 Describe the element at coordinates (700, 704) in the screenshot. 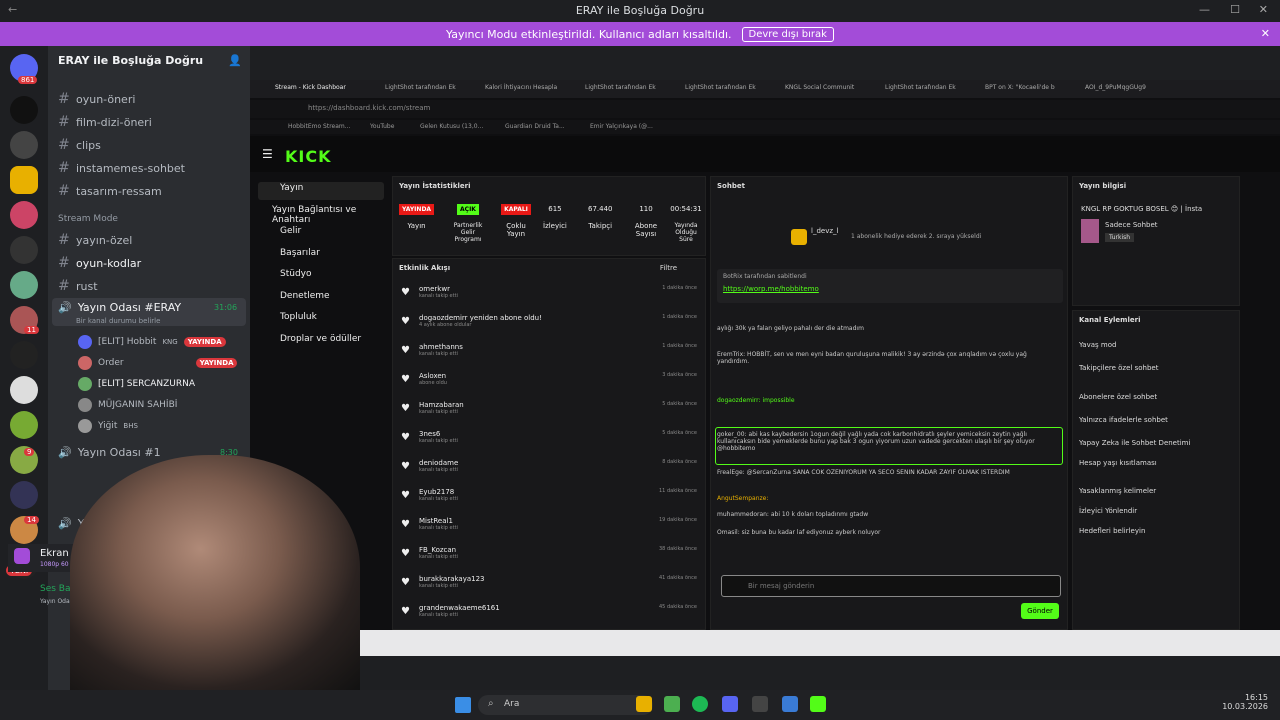

I see `spotify-icon` at that location.